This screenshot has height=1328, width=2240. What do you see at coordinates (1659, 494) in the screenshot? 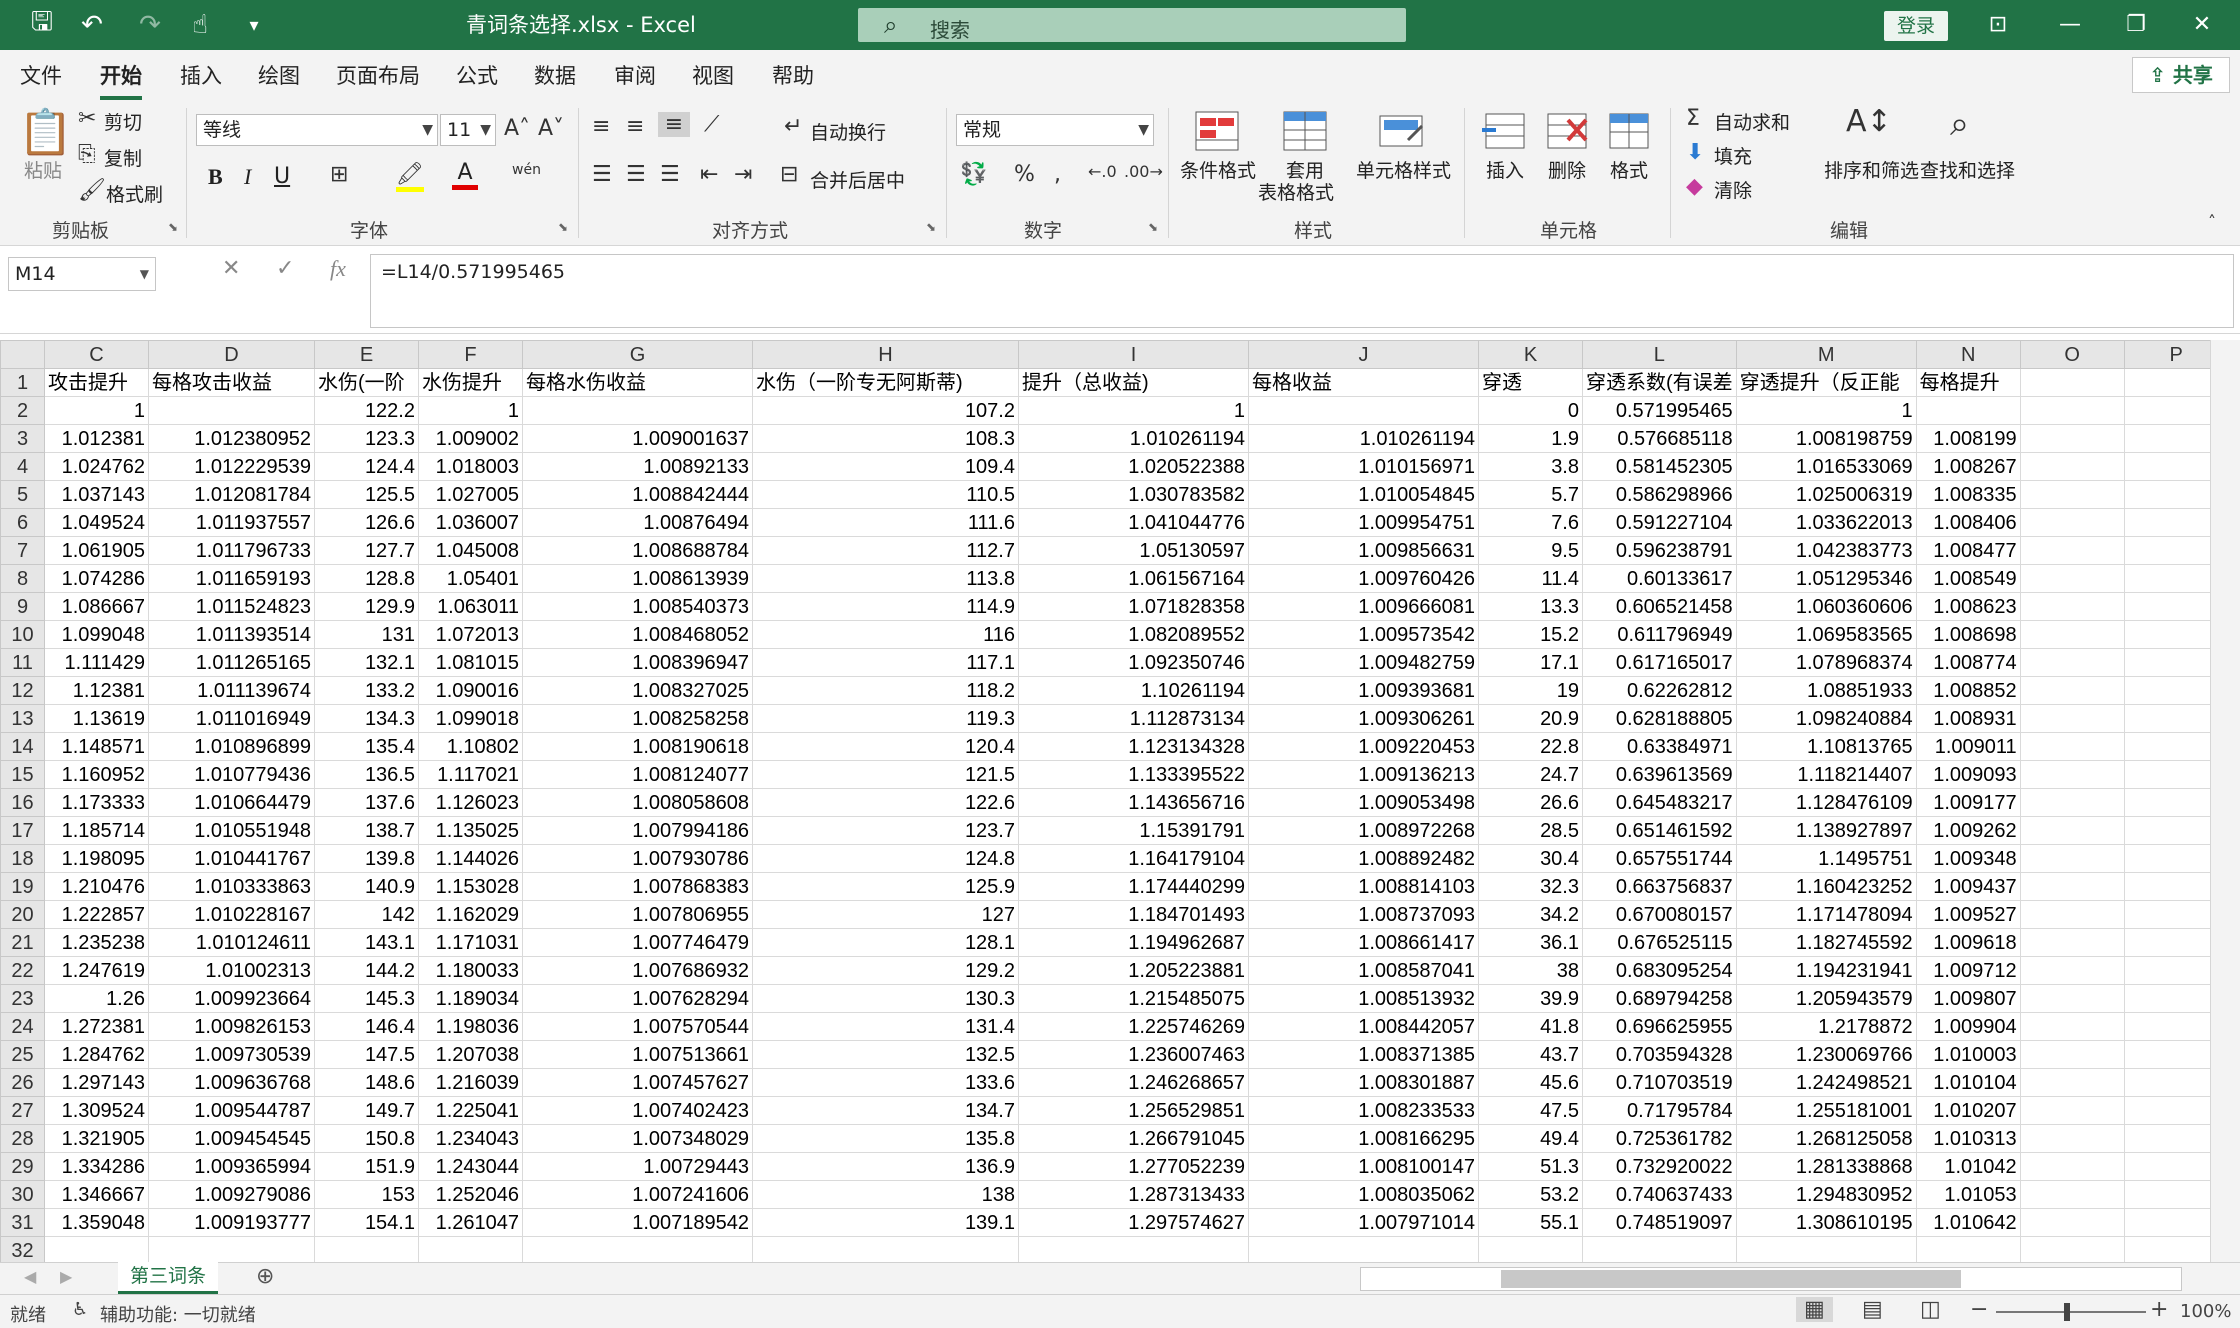
I see `cell: 0.586298966` at bounding box center [1659, 494].